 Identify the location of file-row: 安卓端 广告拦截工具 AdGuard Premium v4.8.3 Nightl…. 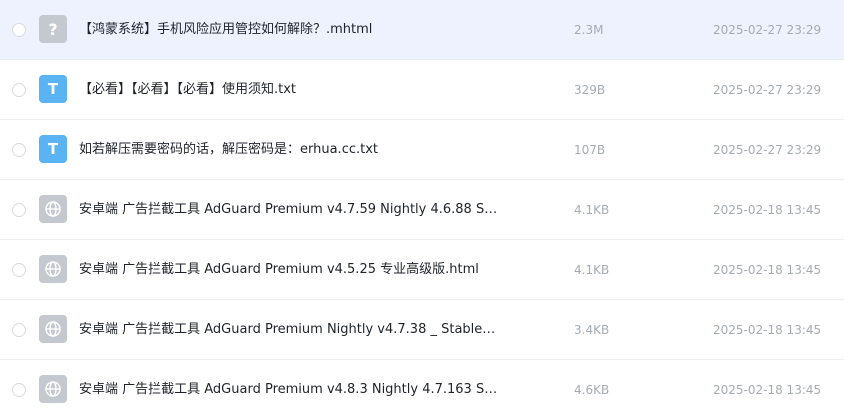
(422, 390).